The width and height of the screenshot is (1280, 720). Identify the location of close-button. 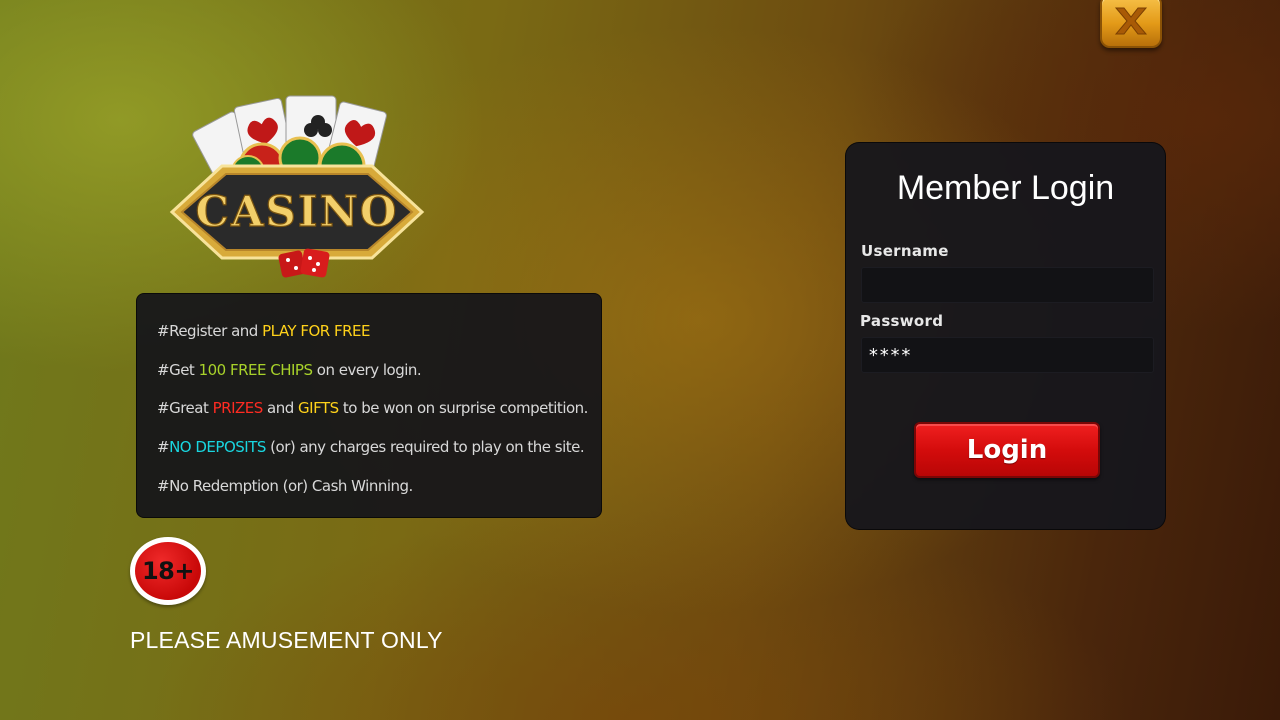
(1131, 24).